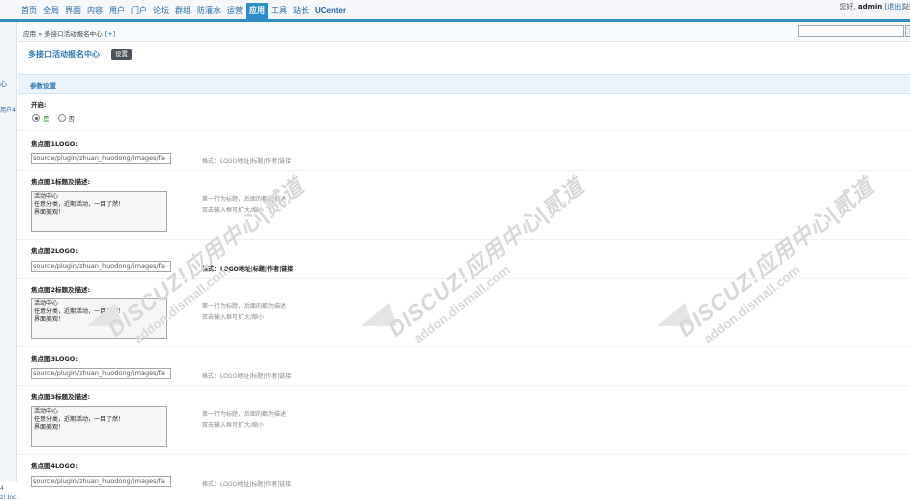 The height and width of the screenshot is (501, 910). What do you see at coordinates (64, 54) in the screenshot?
I see `page-title: 多接口活动报名中心` at bounding box center [64, 54].